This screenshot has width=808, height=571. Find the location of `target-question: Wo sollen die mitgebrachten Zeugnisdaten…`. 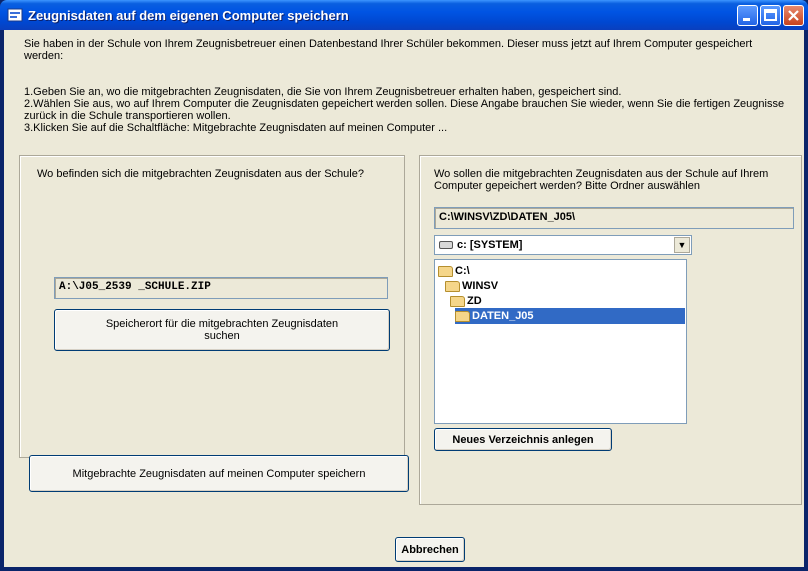

target-question: Wo sollen die mitgebrachten Zeugnisdaten… is located at coordinates (601, 180).